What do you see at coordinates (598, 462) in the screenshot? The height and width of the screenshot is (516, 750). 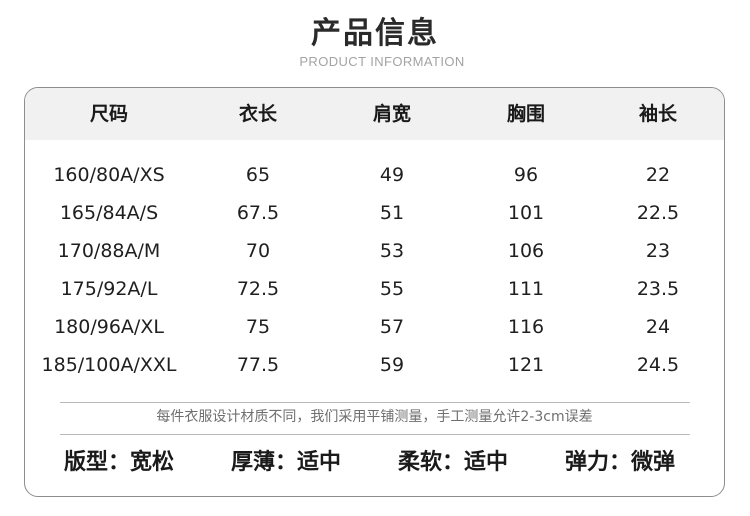 I see `attribute-label: 弹力：` at bounding box center [598, 462].